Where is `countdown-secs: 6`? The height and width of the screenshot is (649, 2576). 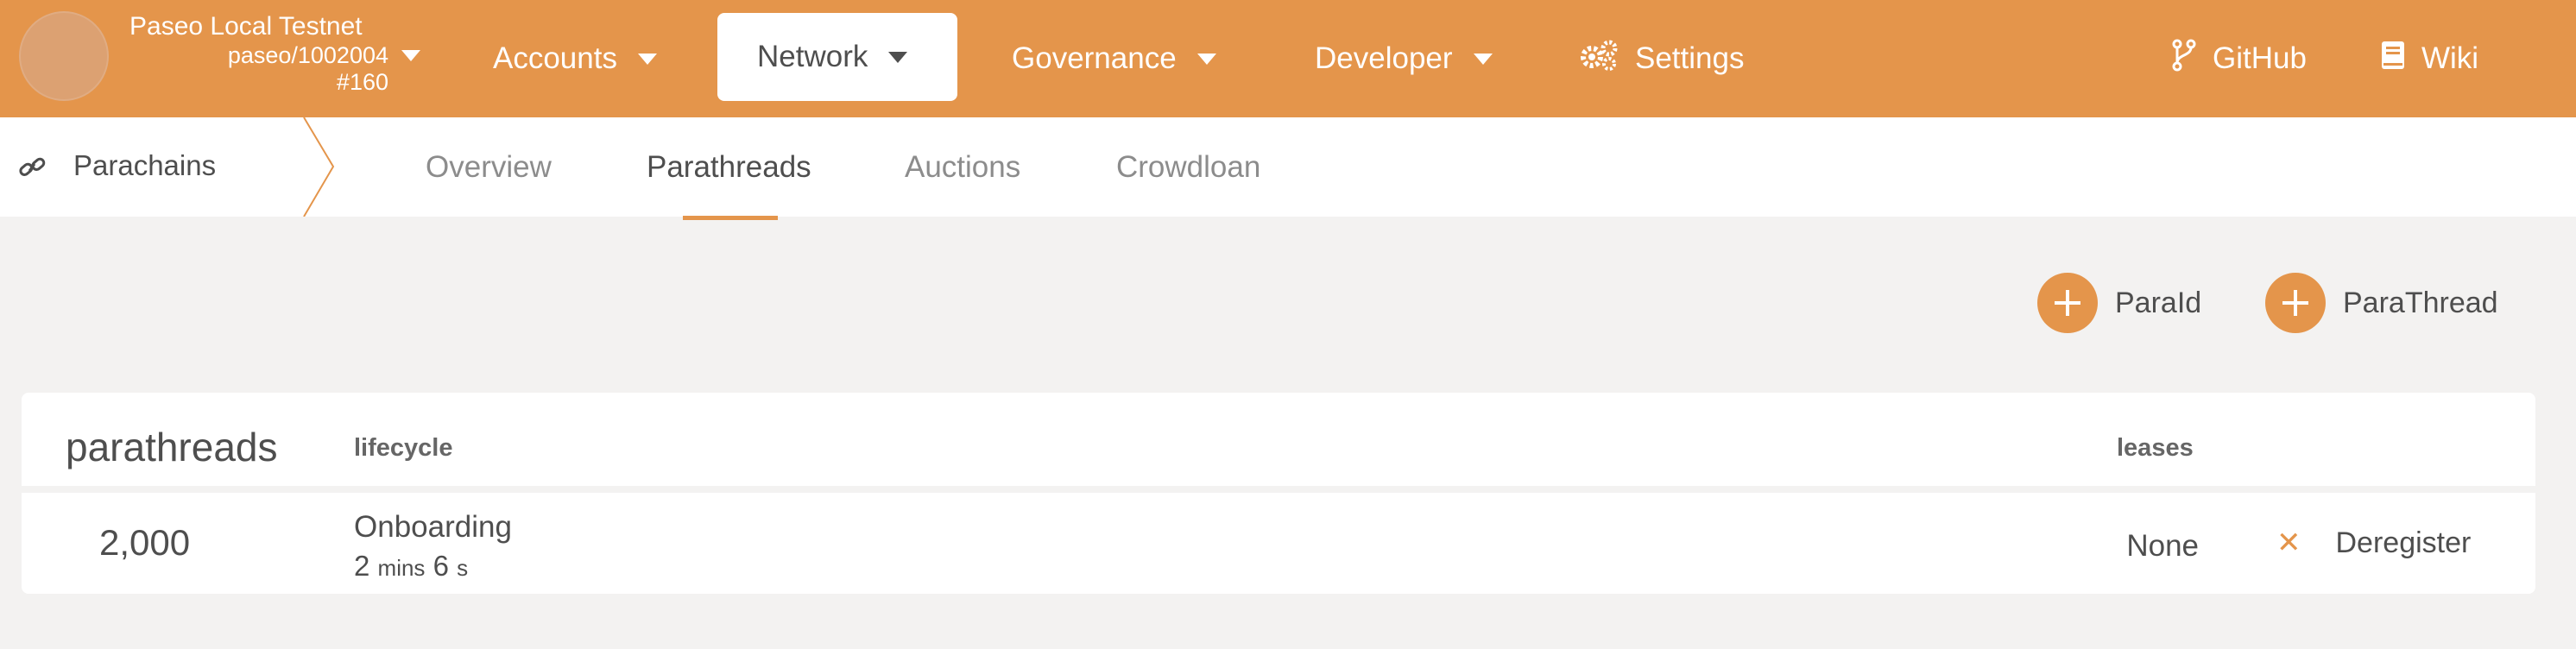
countdown-secs: 6 is located at coordinates (440, 566).